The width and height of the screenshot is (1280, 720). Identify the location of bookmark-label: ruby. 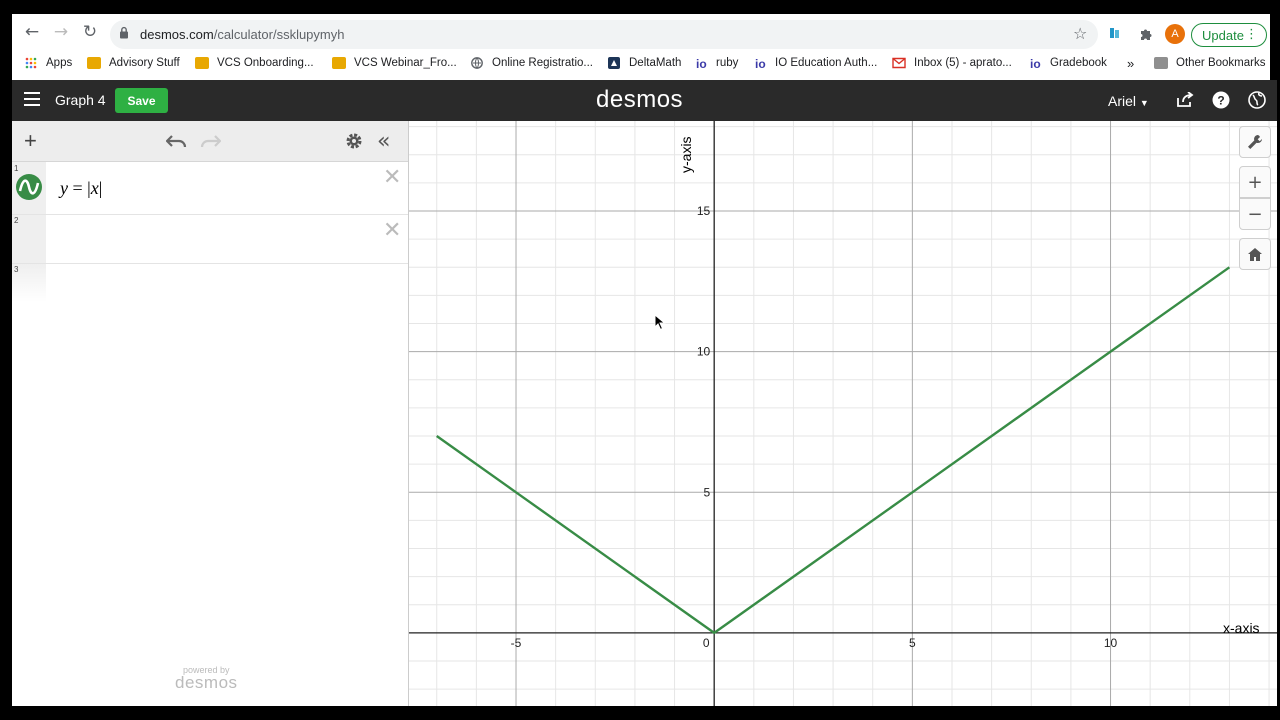
(727, 63).